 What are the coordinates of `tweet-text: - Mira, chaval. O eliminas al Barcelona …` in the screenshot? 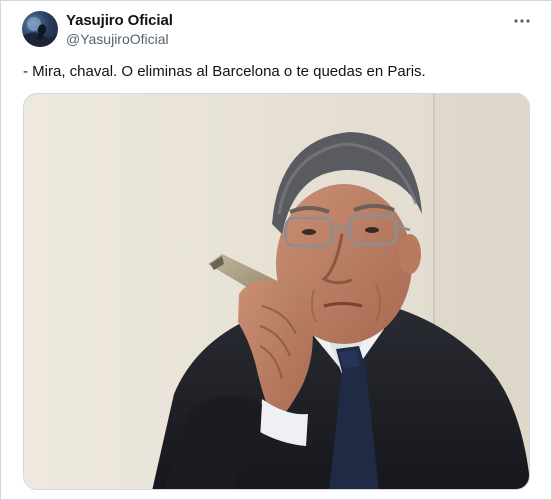 It's located at (224, 71).